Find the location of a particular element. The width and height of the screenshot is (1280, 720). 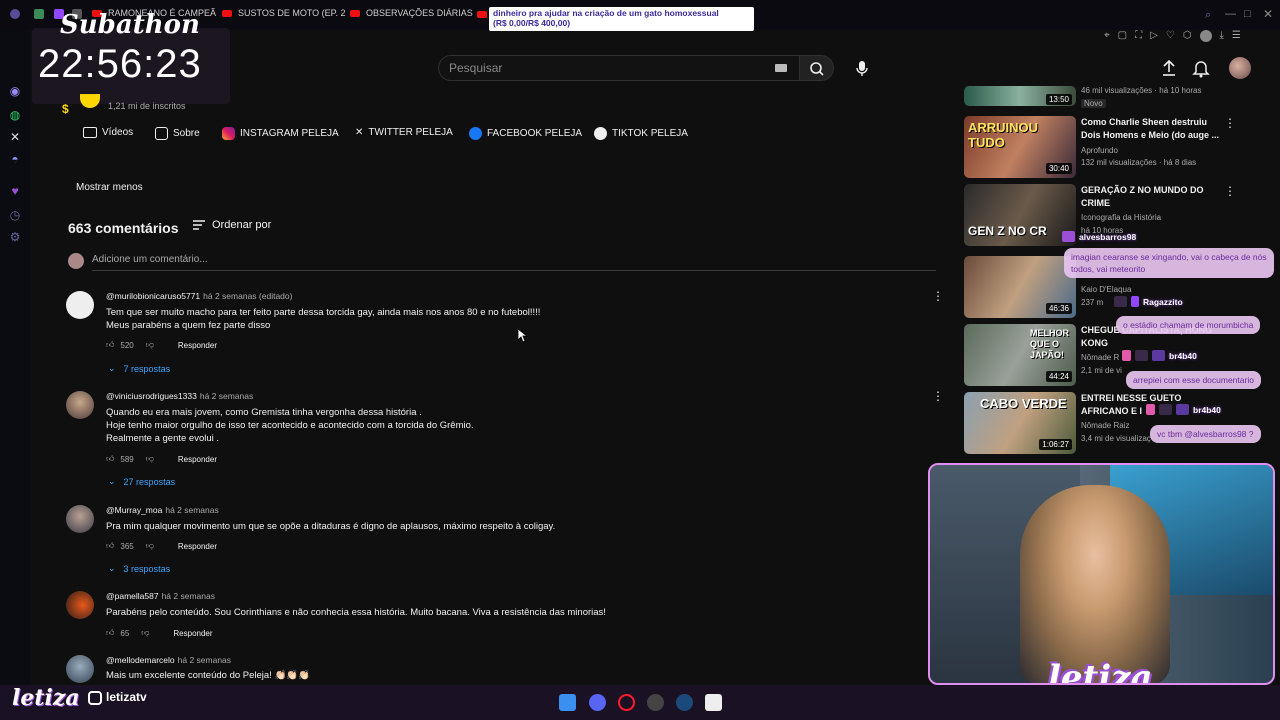

channel-name: Iconografia da História is located at coordinates (1121, 217).